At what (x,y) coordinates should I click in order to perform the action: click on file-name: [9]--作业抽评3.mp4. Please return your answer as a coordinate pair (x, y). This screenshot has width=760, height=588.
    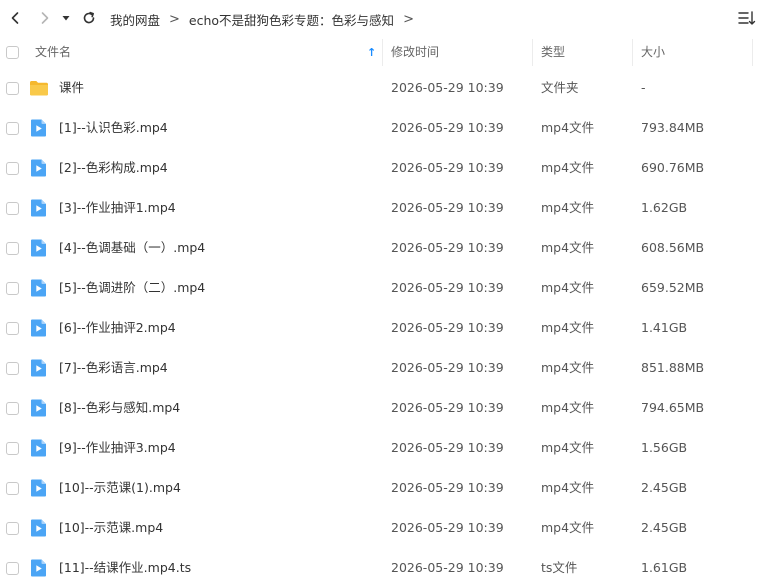
    Looking at the image, I should click on (117, 447).